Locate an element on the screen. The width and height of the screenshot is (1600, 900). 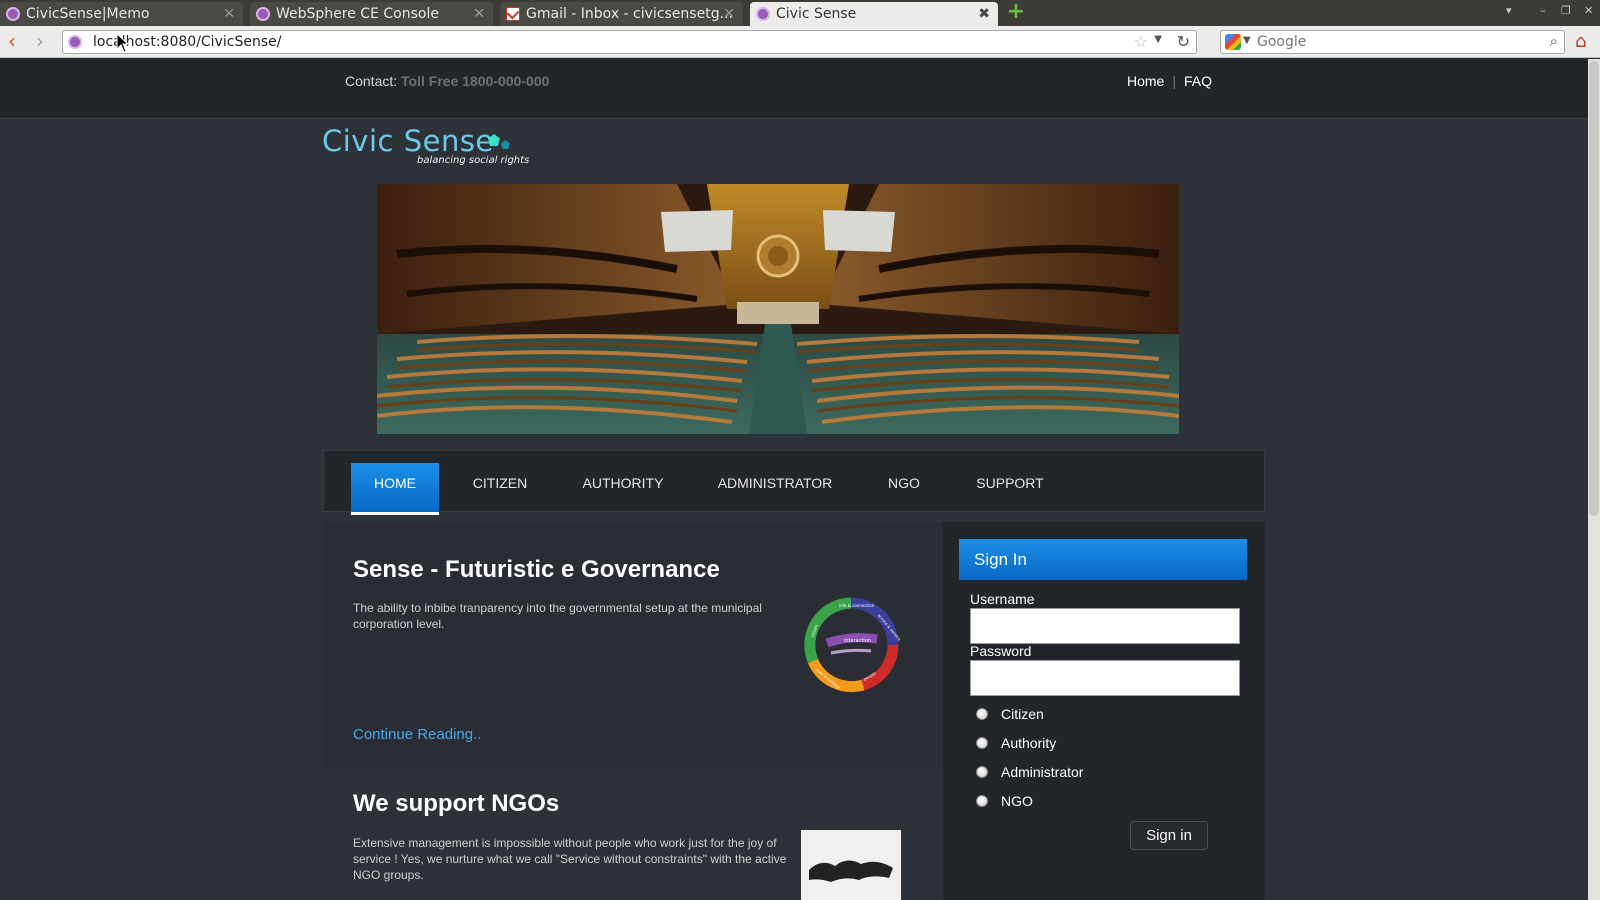
site-top-bar: Contact: Toll Free 1800-000-000 Home | FAQ is located at coordinates (794, 89).